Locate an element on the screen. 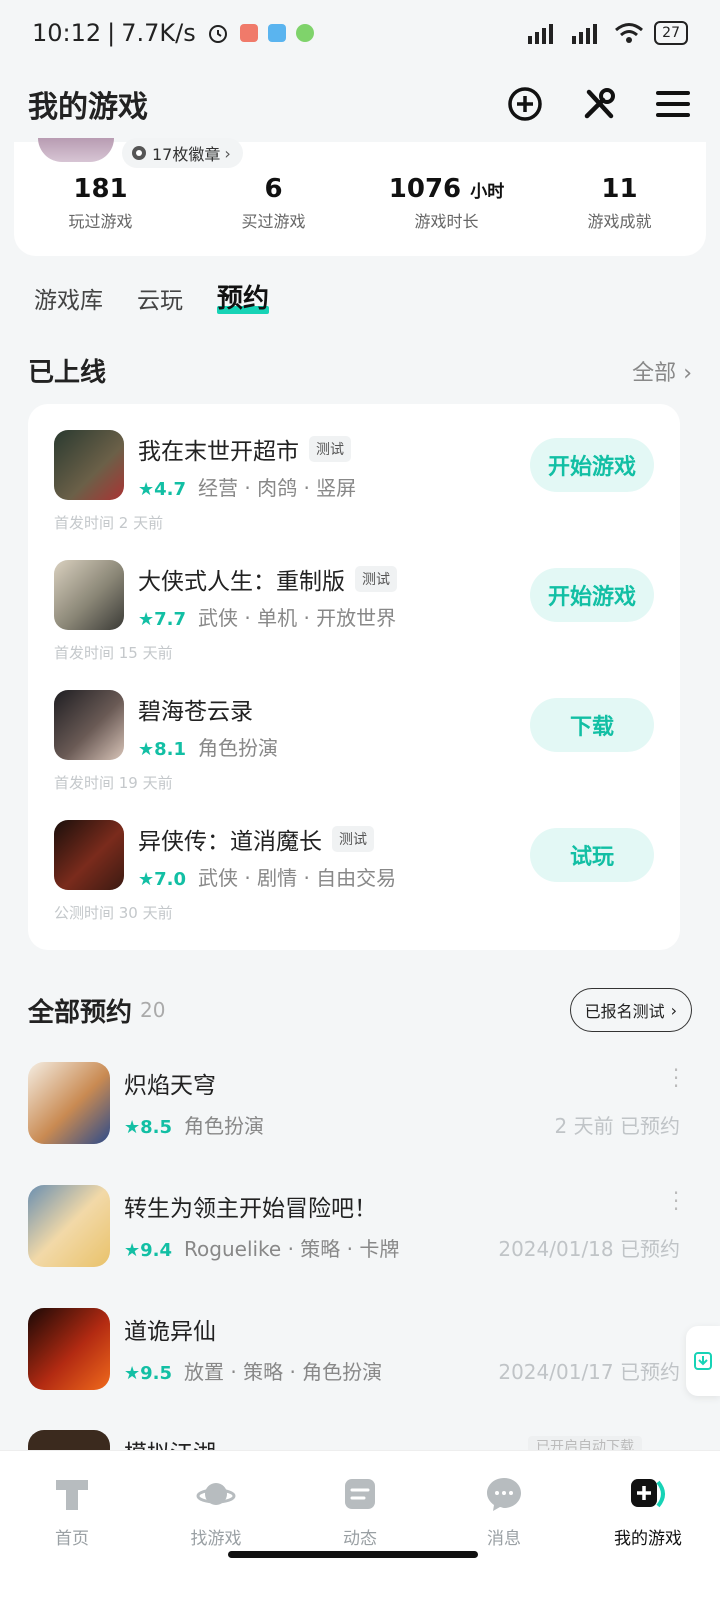 This screenshot has height=1600, width=720. top-actions is located at coordinates (599, 104).